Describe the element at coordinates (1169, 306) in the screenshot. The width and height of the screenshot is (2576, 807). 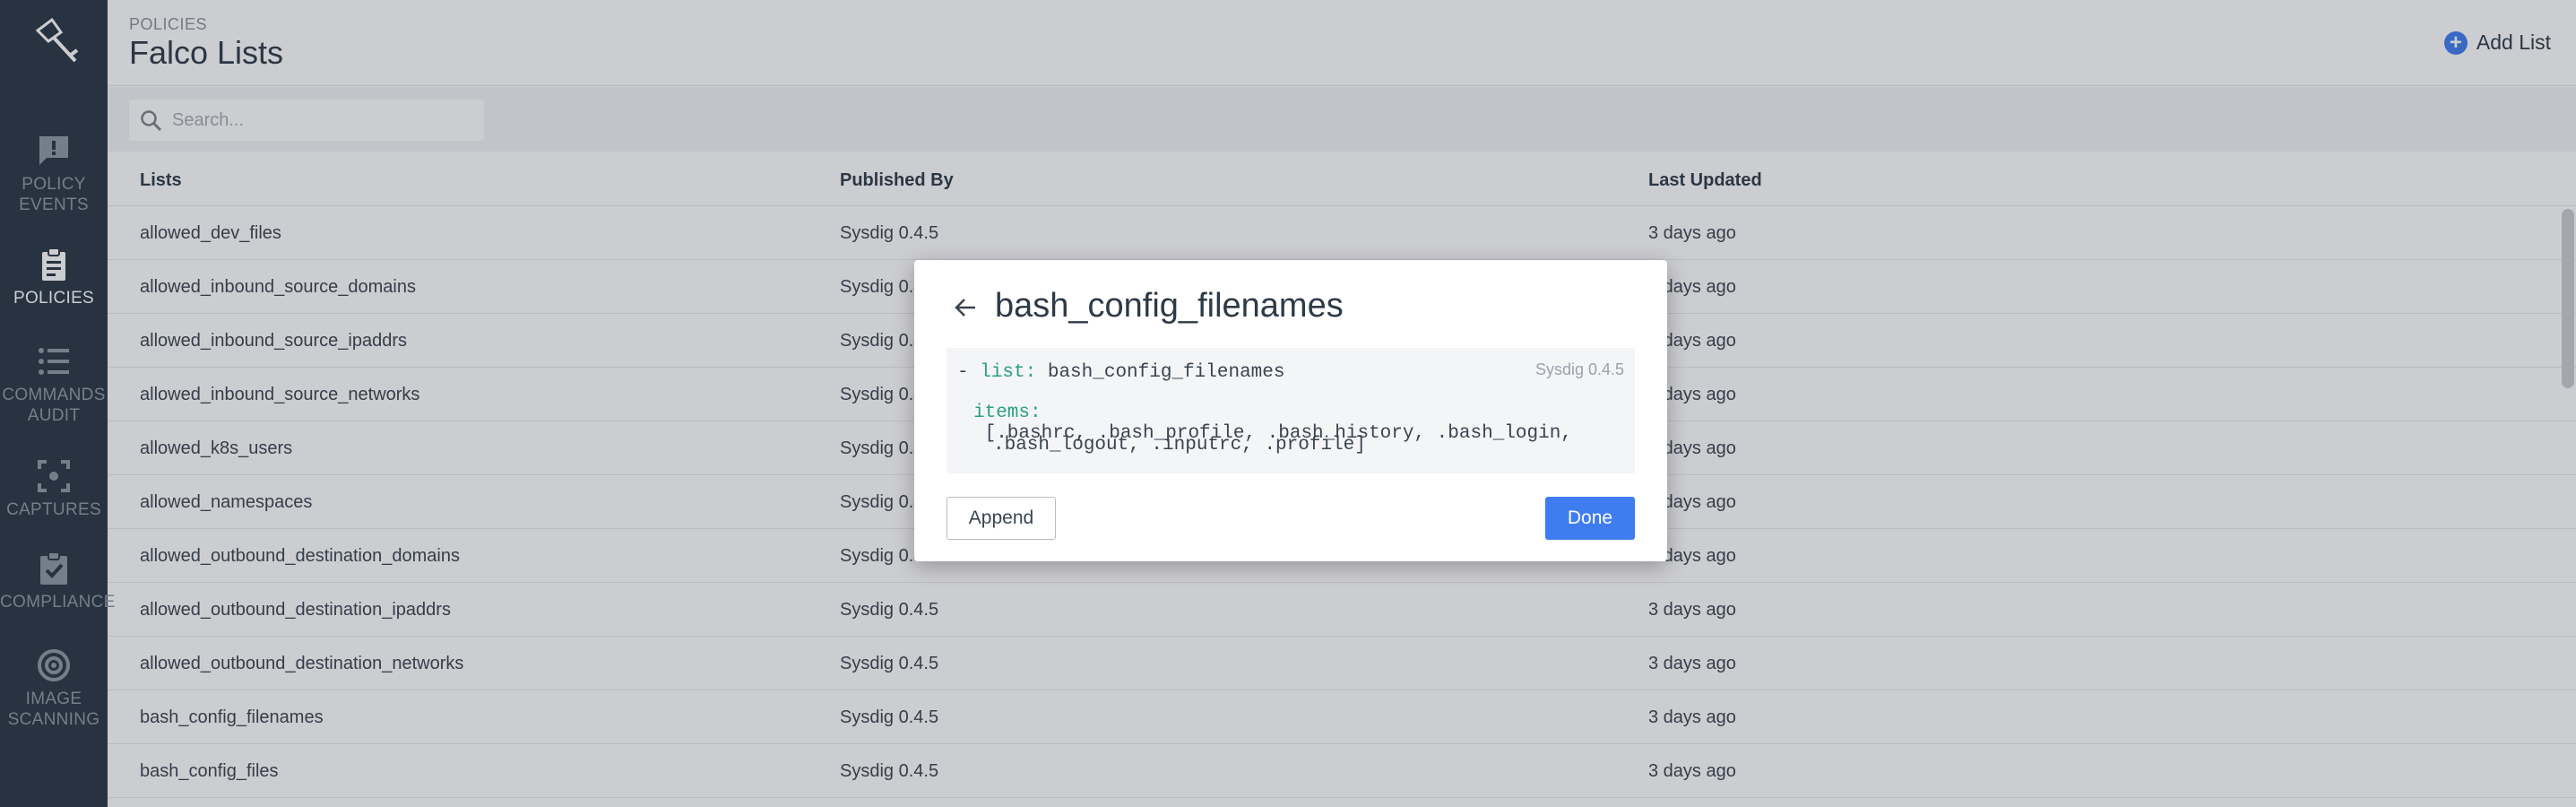
I see `modal-title: bash_config_filenames` at that location.